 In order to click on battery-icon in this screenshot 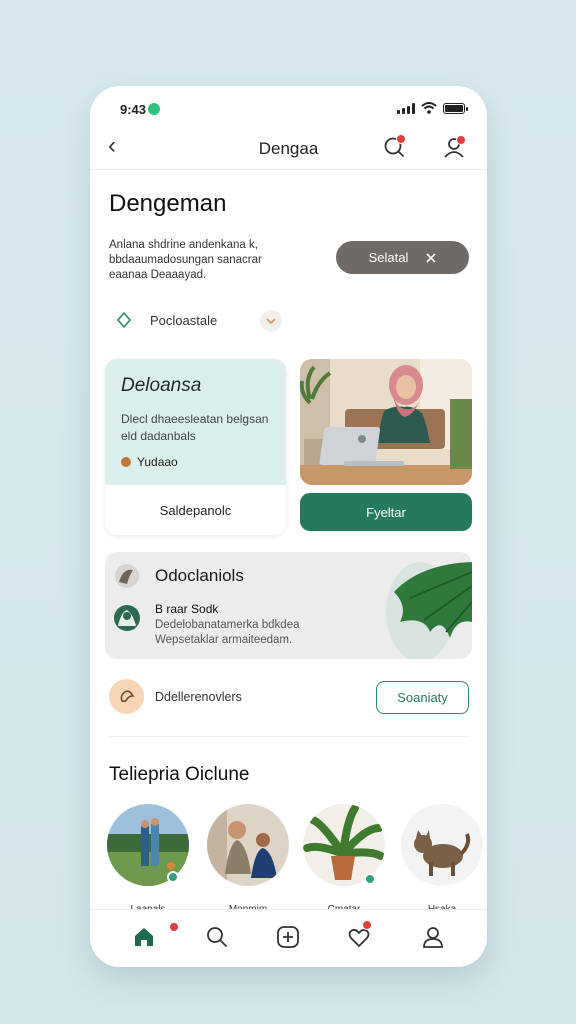, I will do `click(455, 108)`.